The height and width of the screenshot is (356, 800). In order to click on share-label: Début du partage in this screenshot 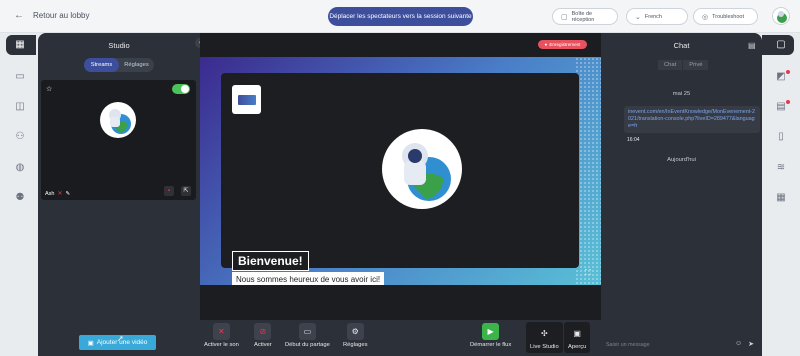, I will do `click(307, 345)`.